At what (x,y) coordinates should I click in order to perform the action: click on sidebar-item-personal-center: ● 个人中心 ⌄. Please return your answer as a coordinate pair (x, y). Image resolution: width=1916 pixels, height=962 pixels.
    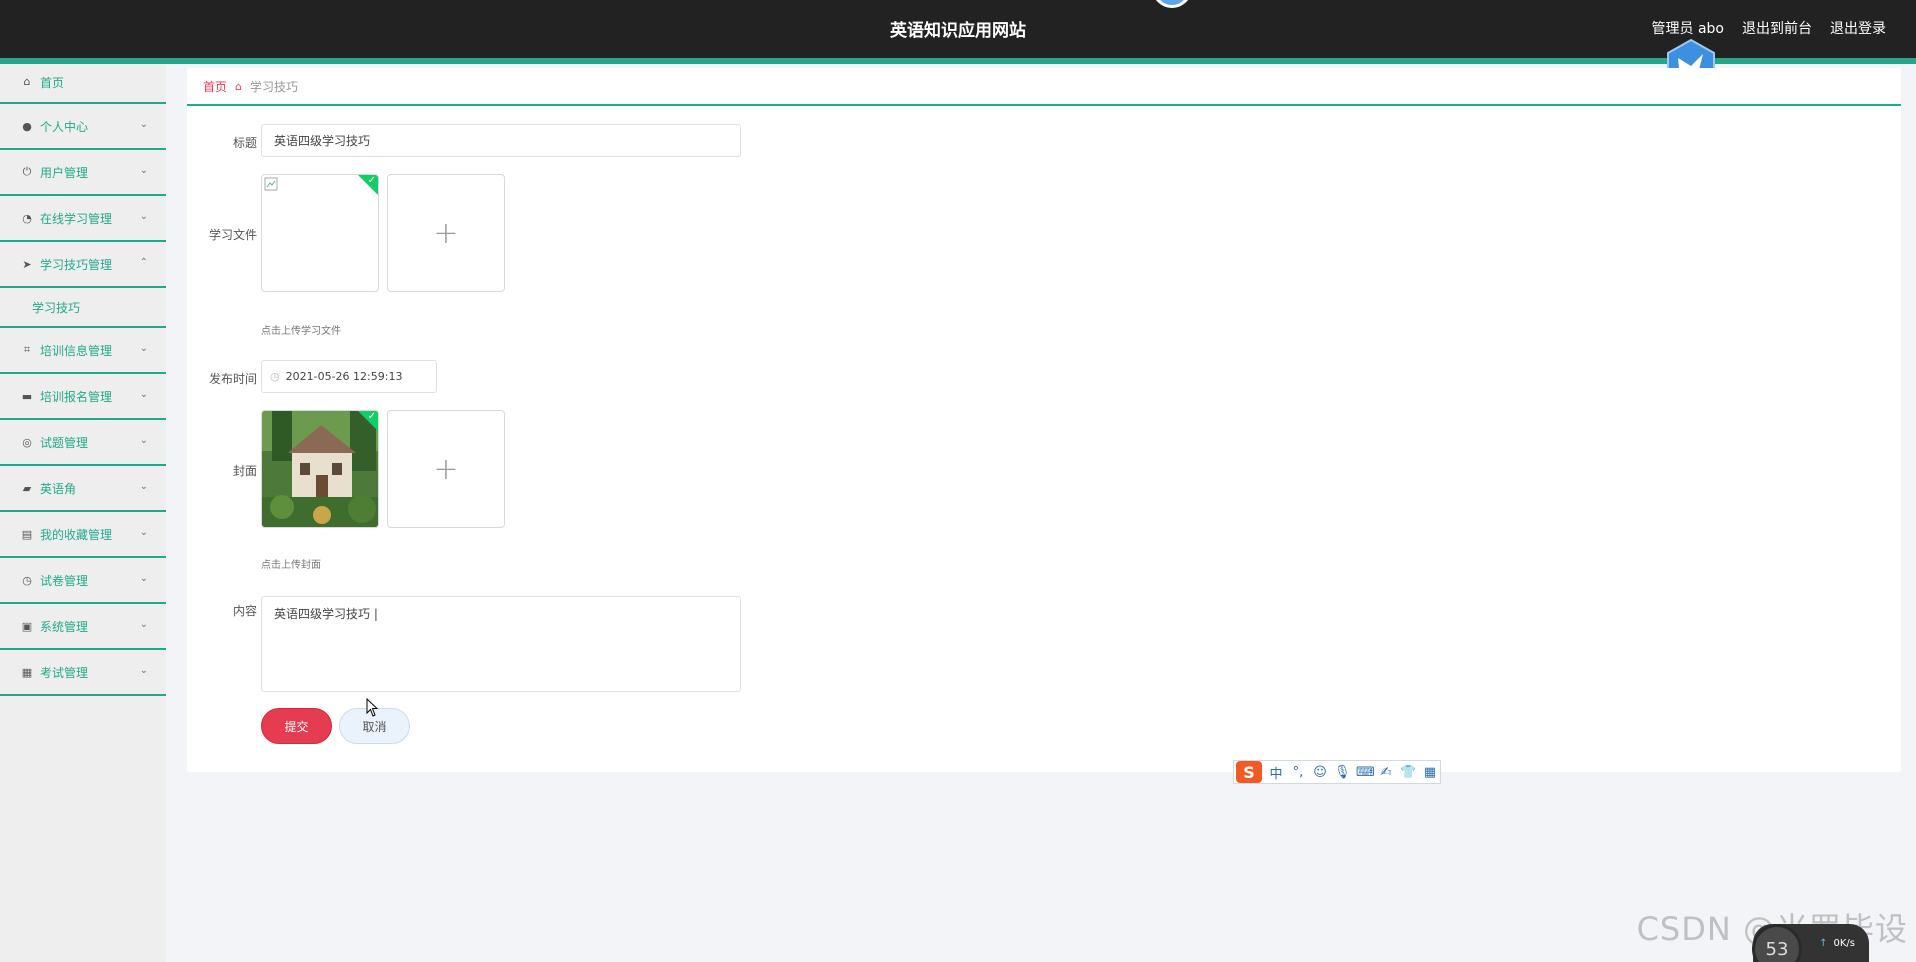
    Looking at the image, I should click on (83, 127).